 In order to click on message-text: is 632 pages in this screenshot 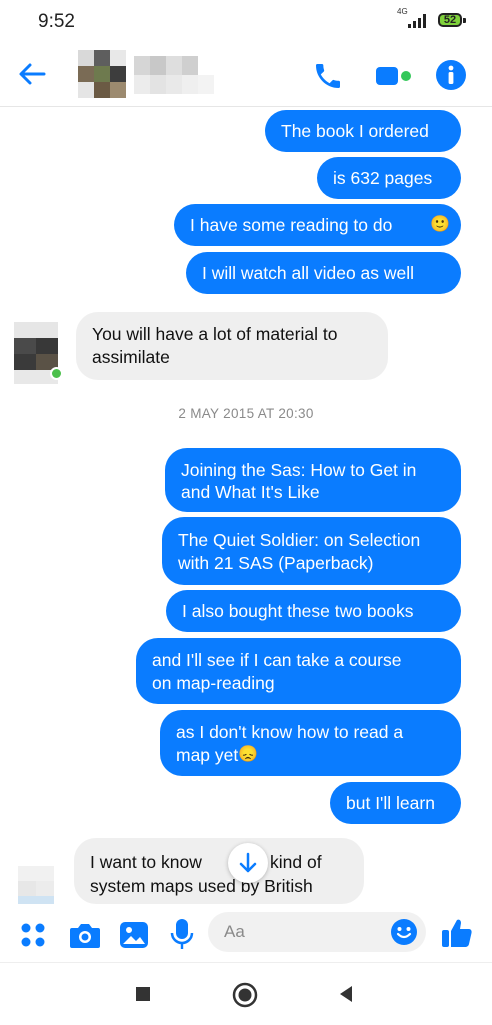, I will do `click(383, 178)`.